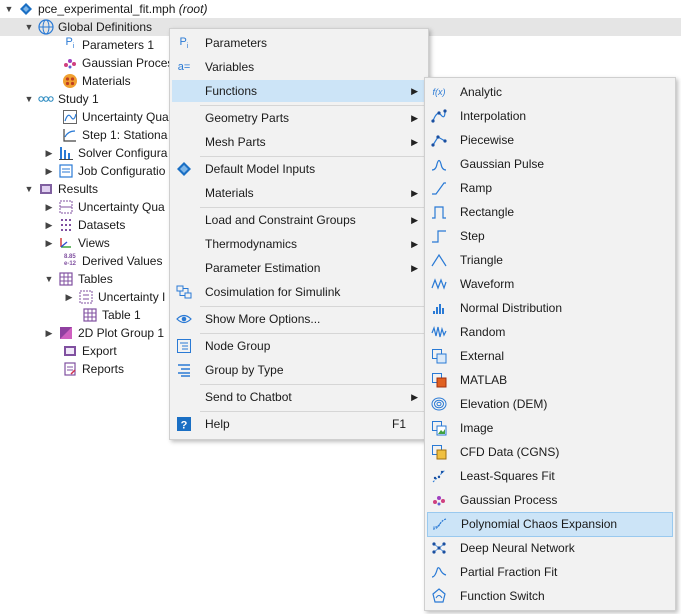  Describe the element at coordinates (184, 424) in the screenshot. I see `help-icon: ?` at that location.